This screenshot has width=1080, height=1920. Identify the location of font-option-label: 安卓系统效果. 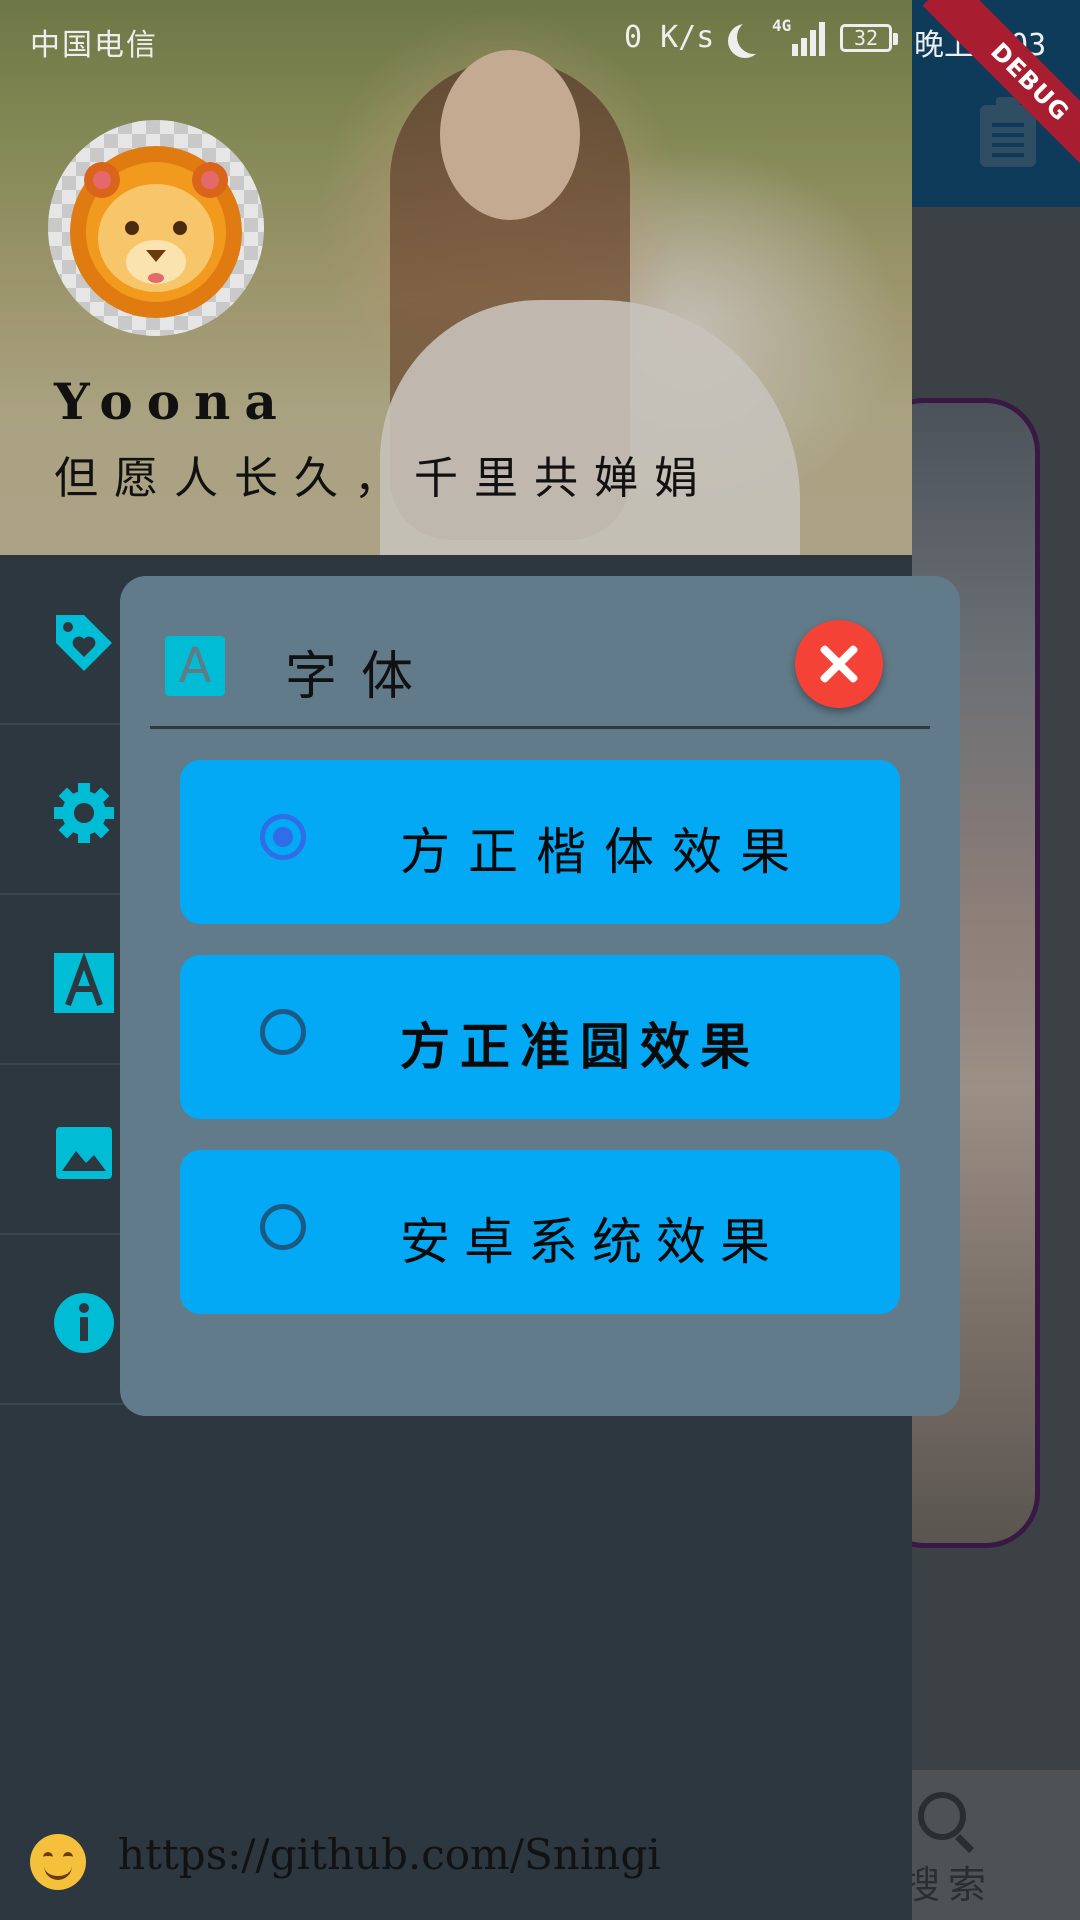
(592, 1242).